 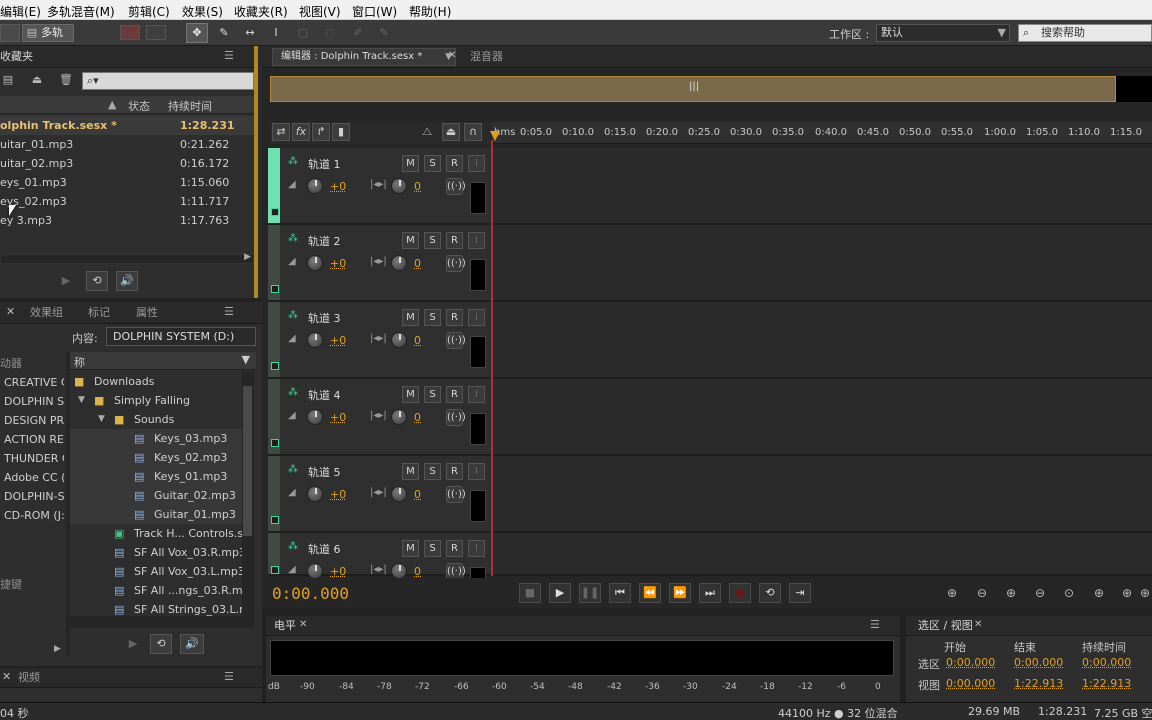 I want to click on column-name: 称, so click(x=79, y=362).